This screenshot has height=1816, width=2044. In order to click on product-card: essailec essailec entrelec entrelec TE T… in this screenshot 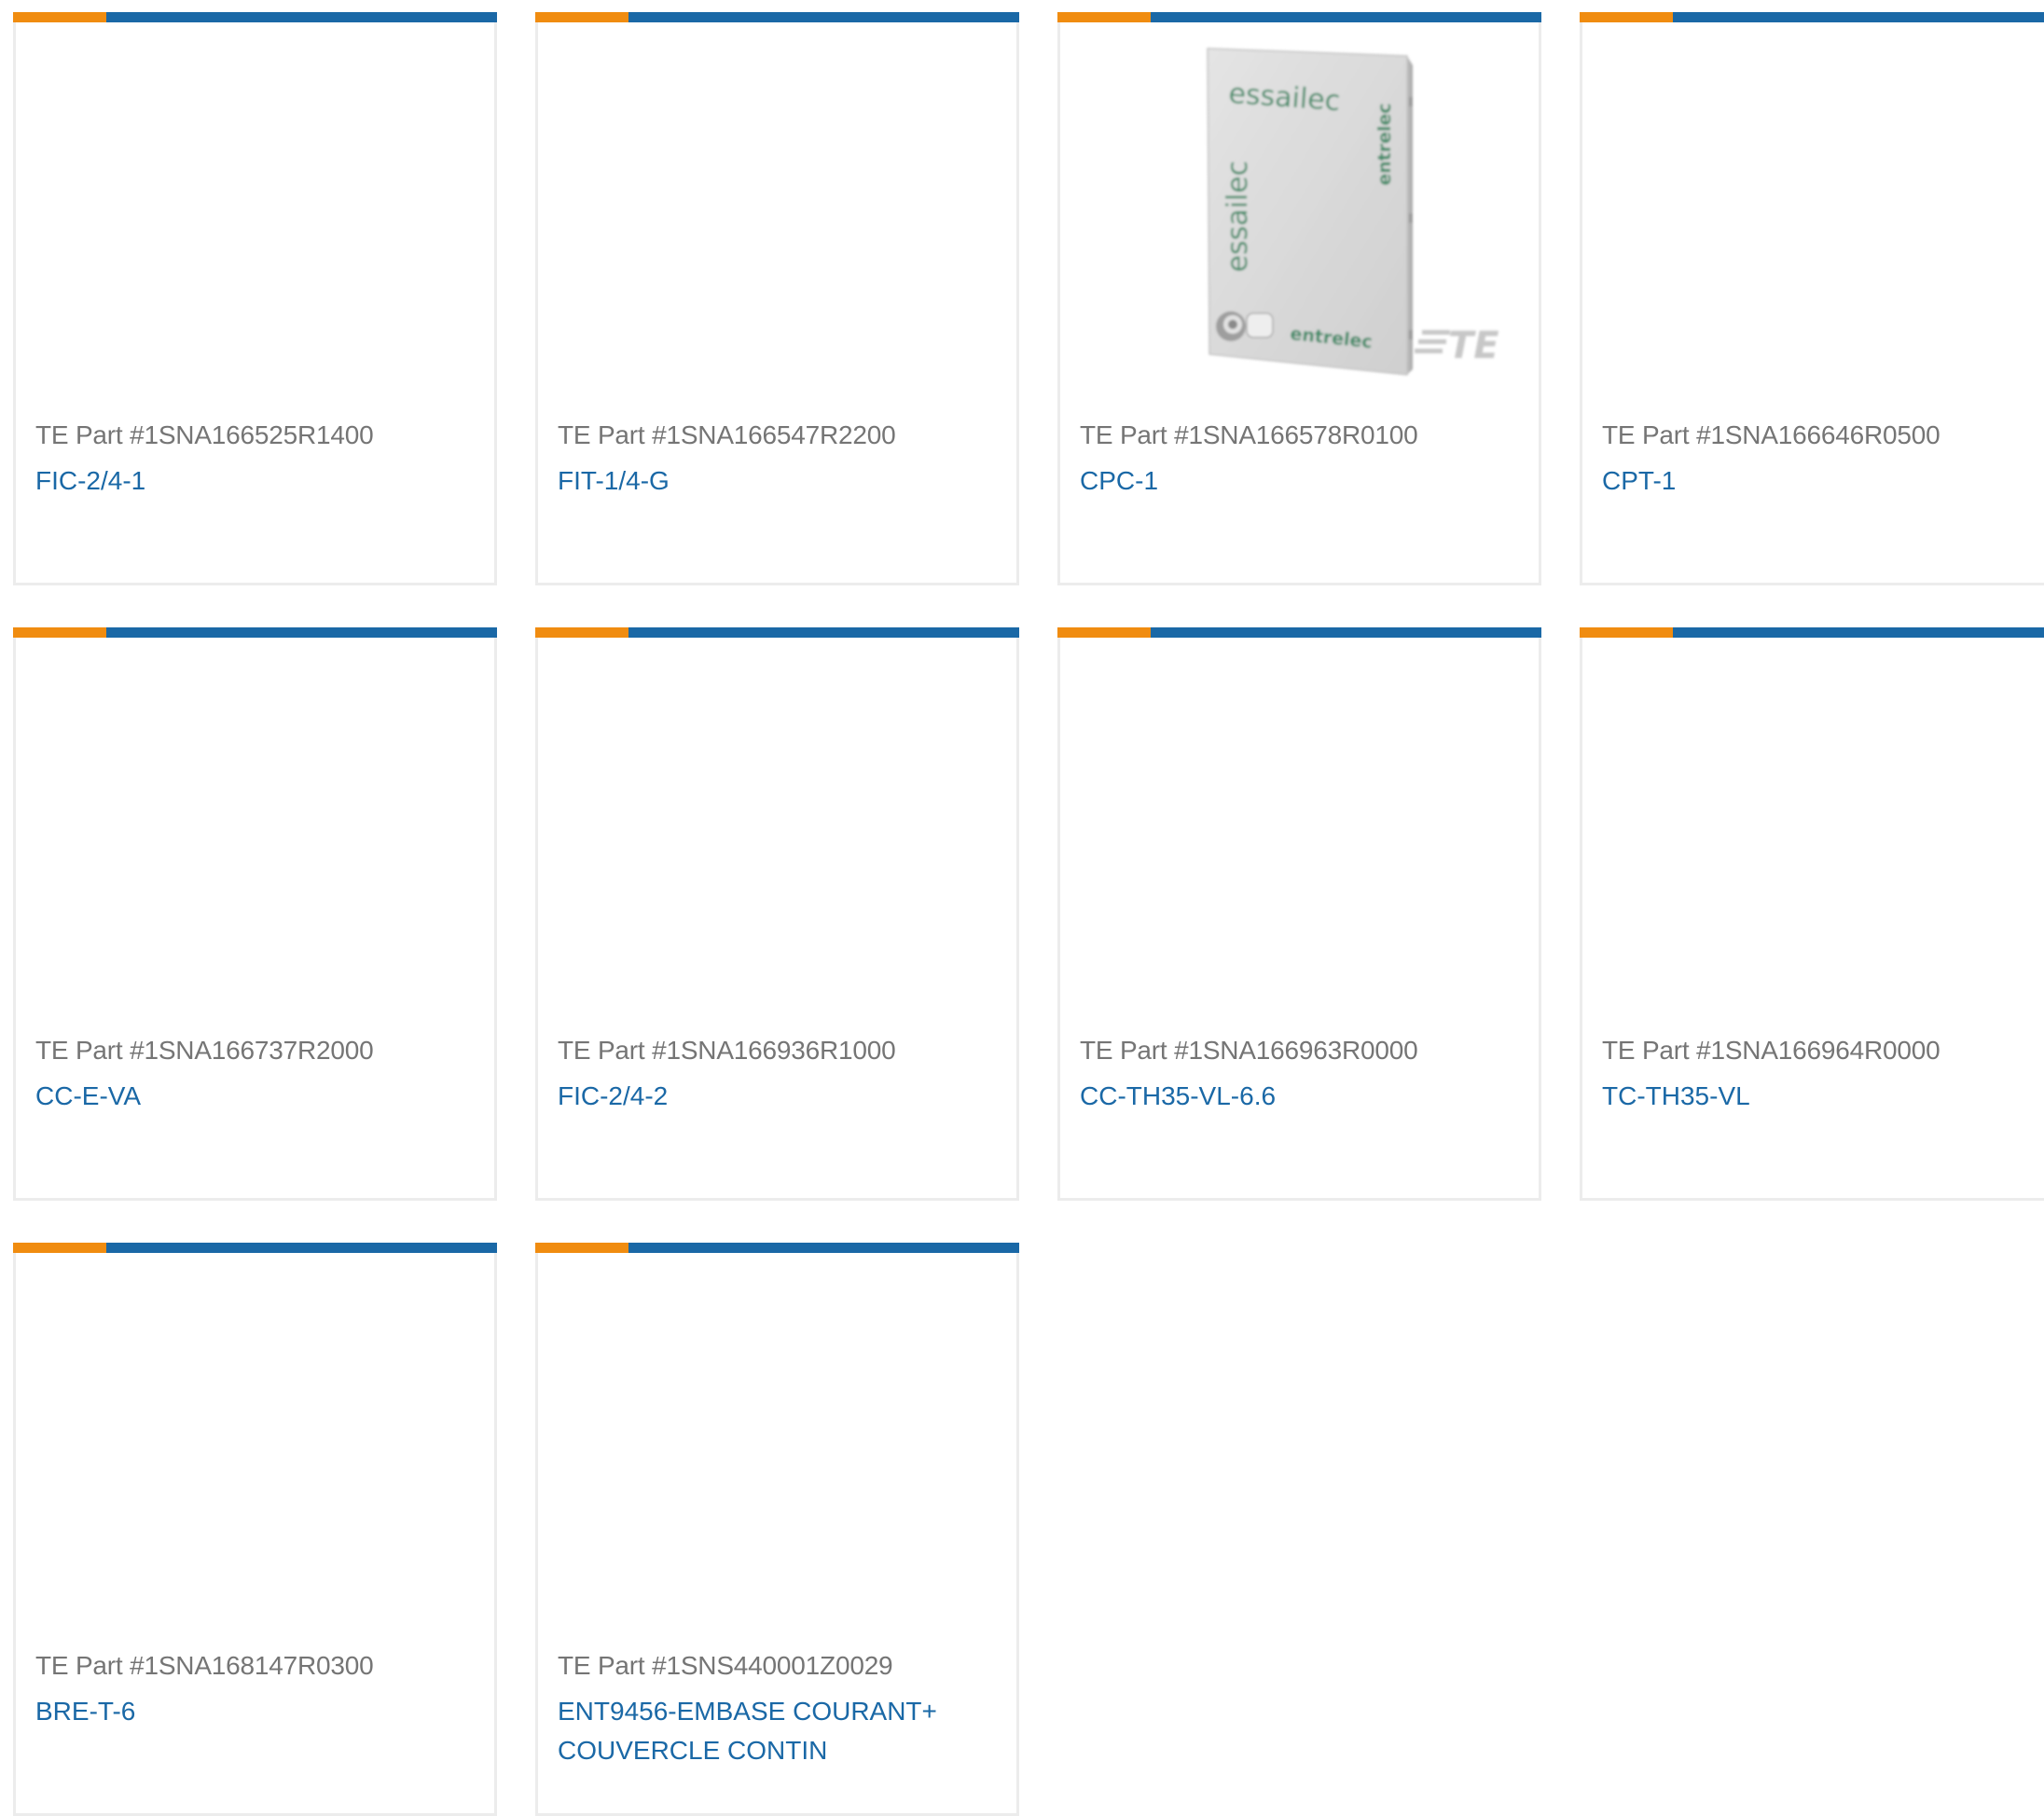, I will do `click(1299, 298)`.